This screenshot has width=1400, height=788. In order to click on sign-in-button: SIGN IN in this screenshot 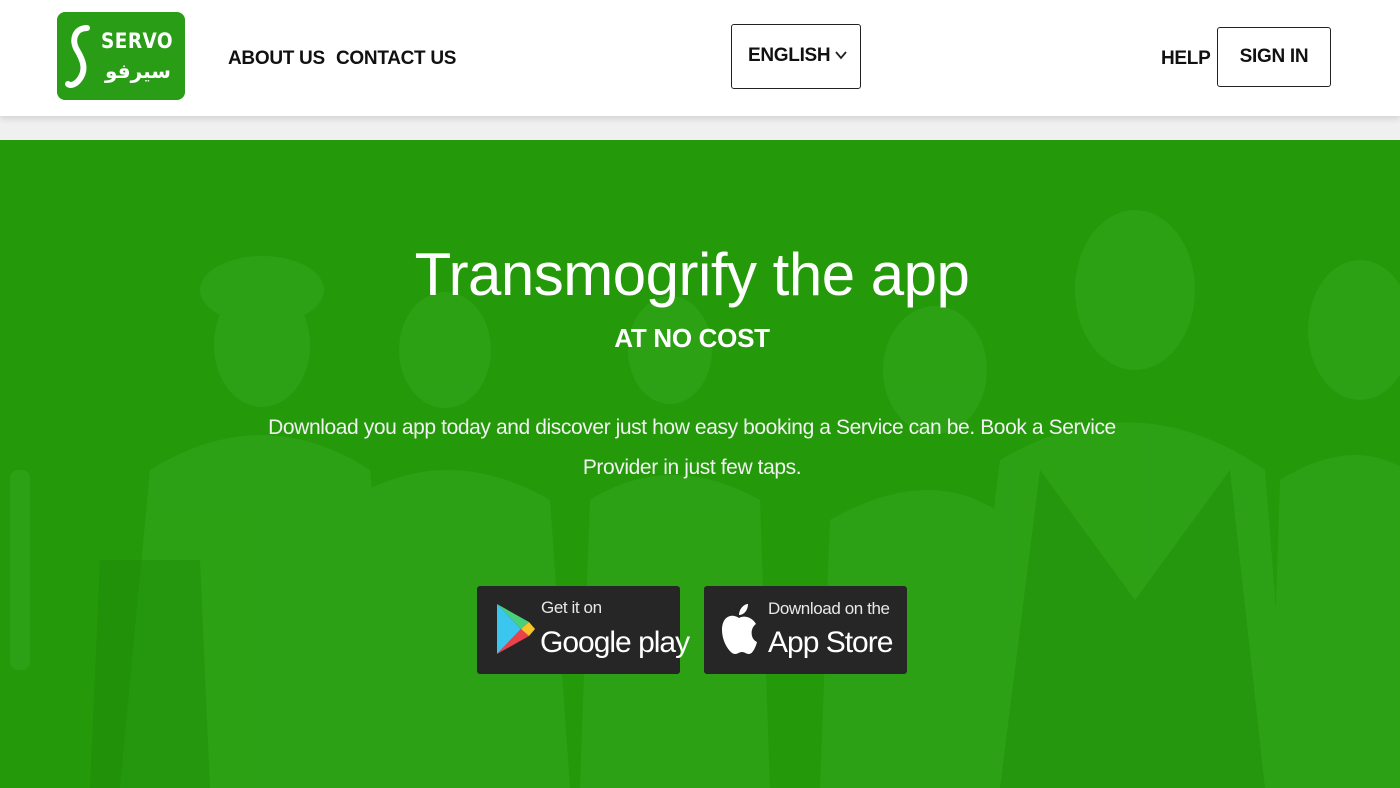, I will do `click(1274, 57)`.